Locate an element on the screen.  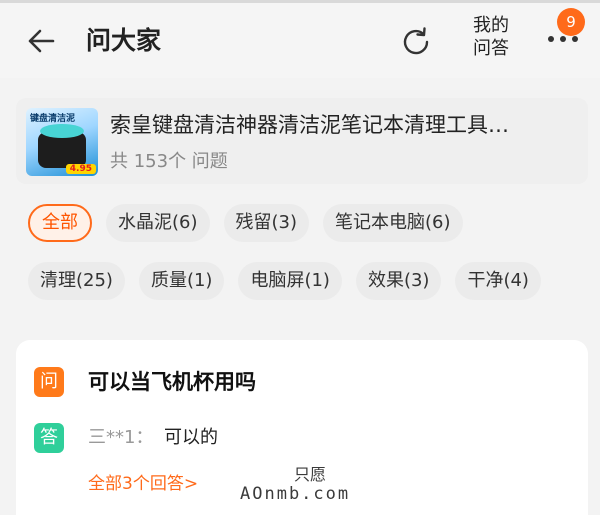
more-dots-icon is located at coordinates (563, 39).